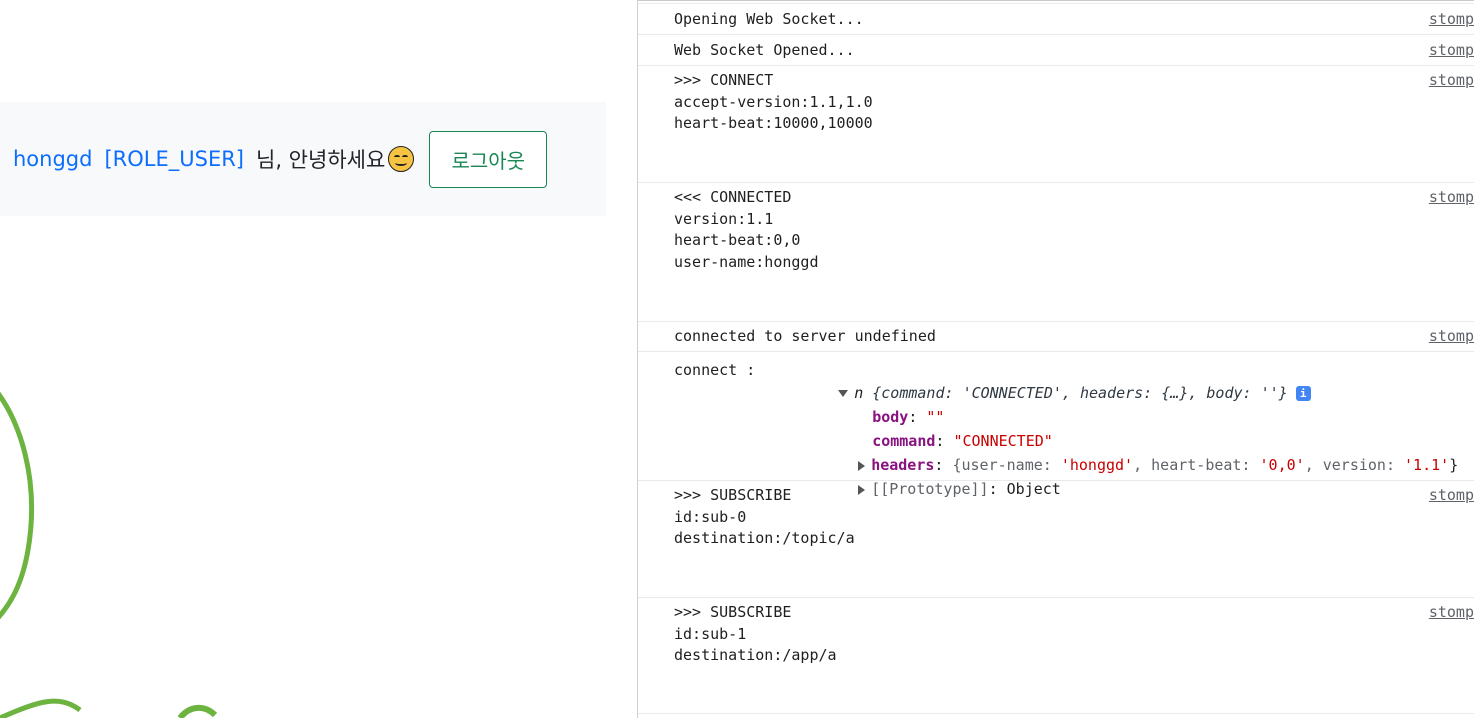  What do you see at coordinates (321, 160) in the screenshot?
I see `greeting-text: 님, 안녕하세요` at bounding box center [321, 160].